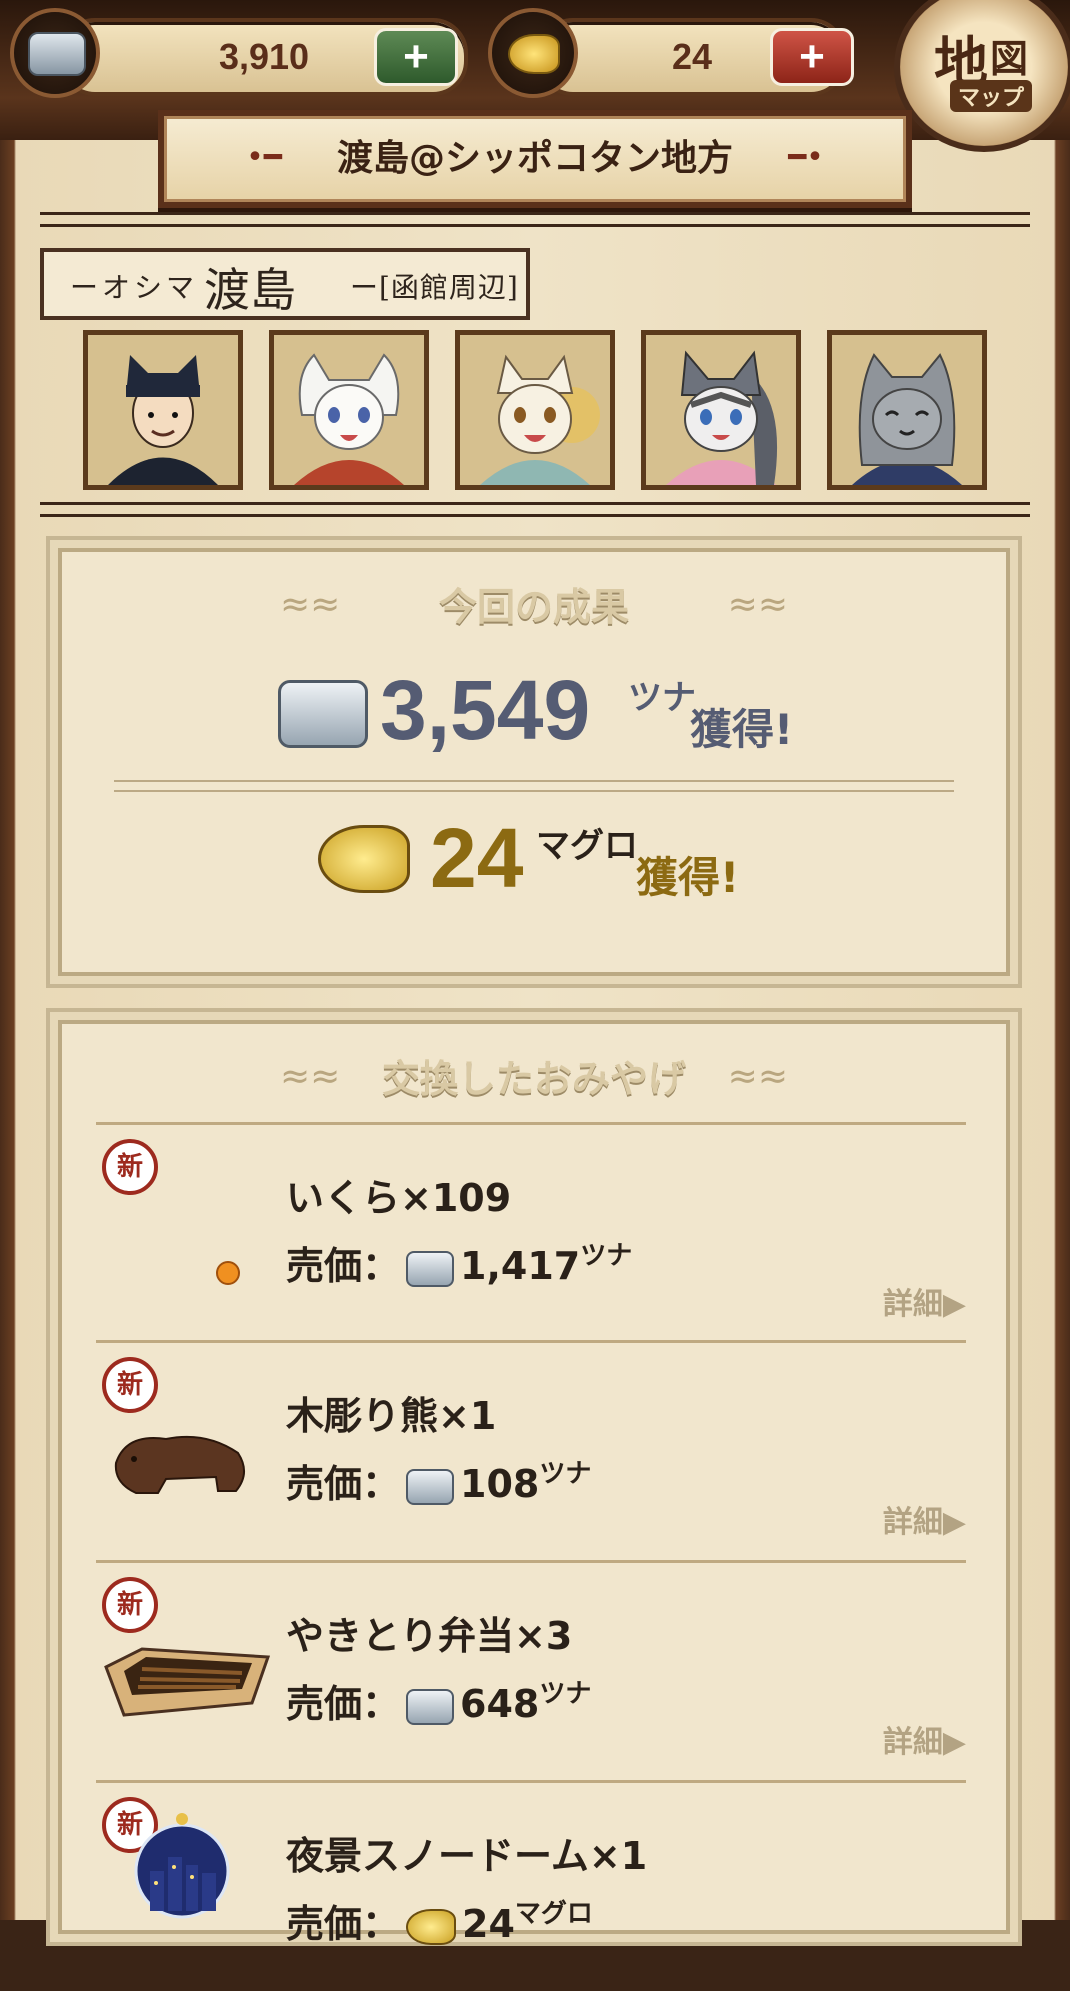 The image size is (1070, 1991). I want to click on location-tag: ーオシマ 渡島 ー[函館周辺], so click(285, 284).